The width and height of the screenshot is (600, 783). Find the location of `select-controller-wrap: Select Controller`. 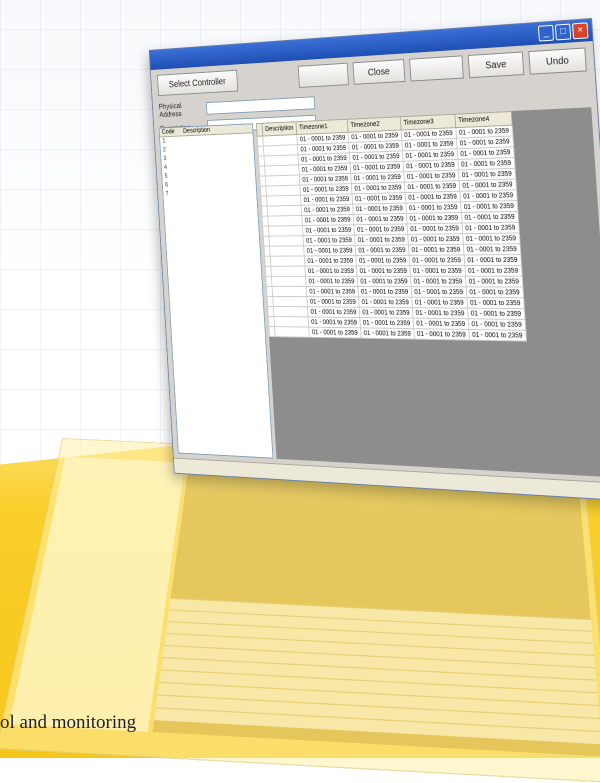

select-controller-wrap: Select Controller is located at coordinates (225, 81).